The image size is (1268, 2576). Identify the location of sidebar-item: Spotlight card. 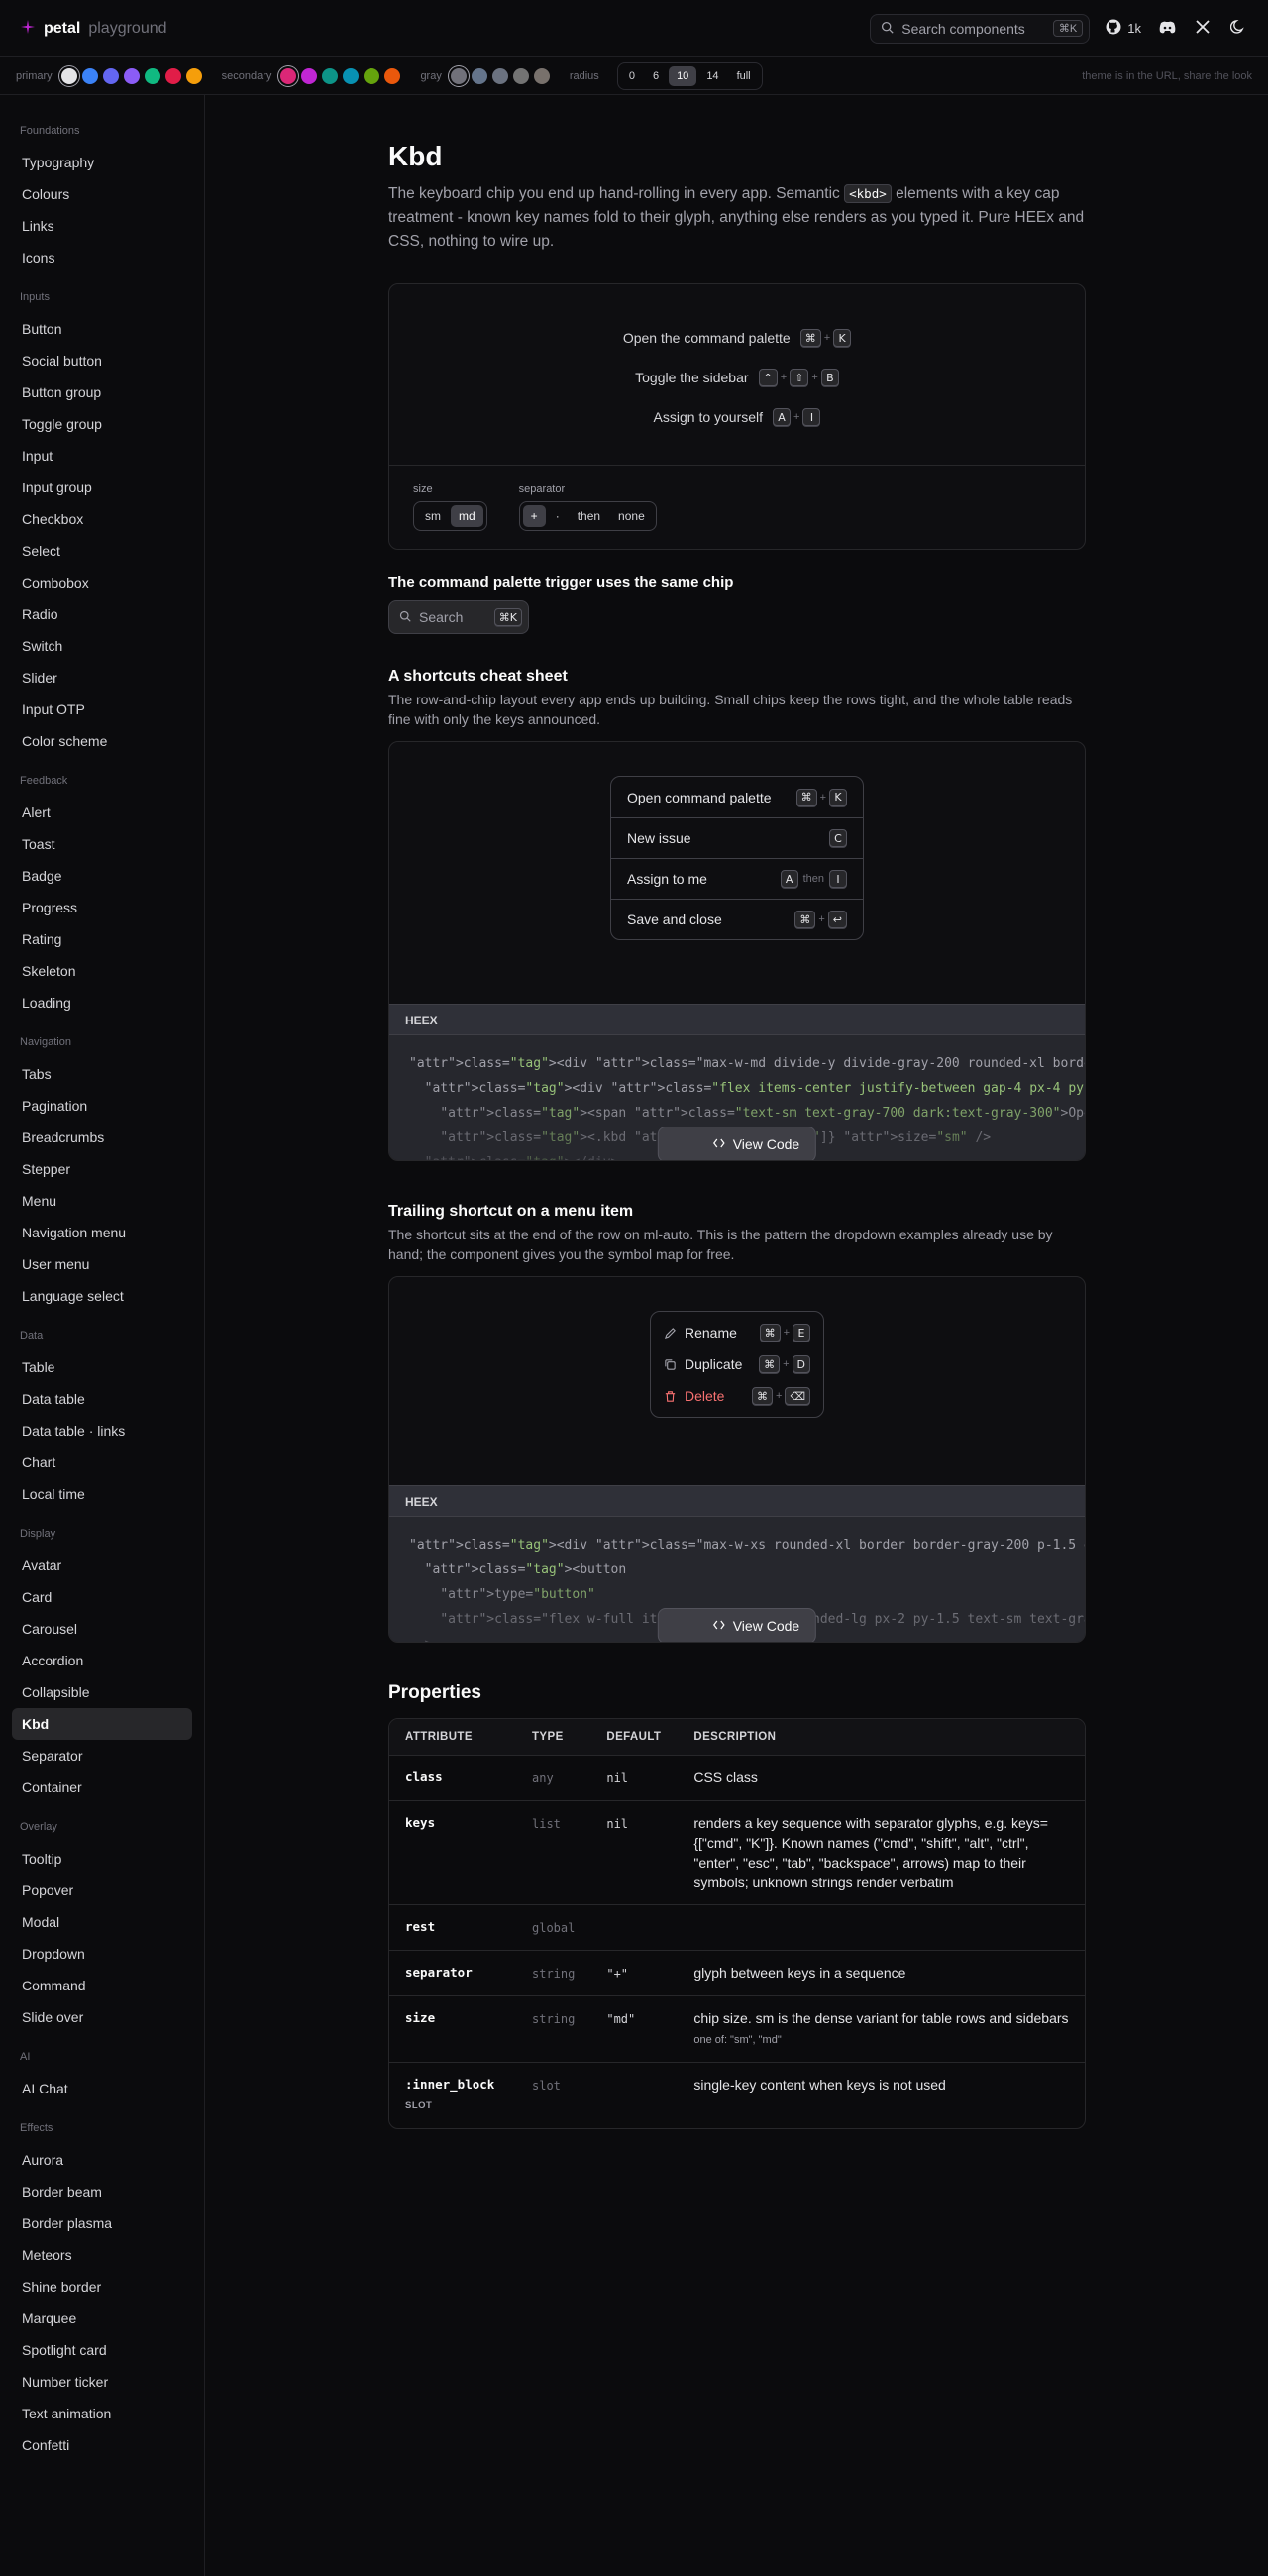
(102, 2350).